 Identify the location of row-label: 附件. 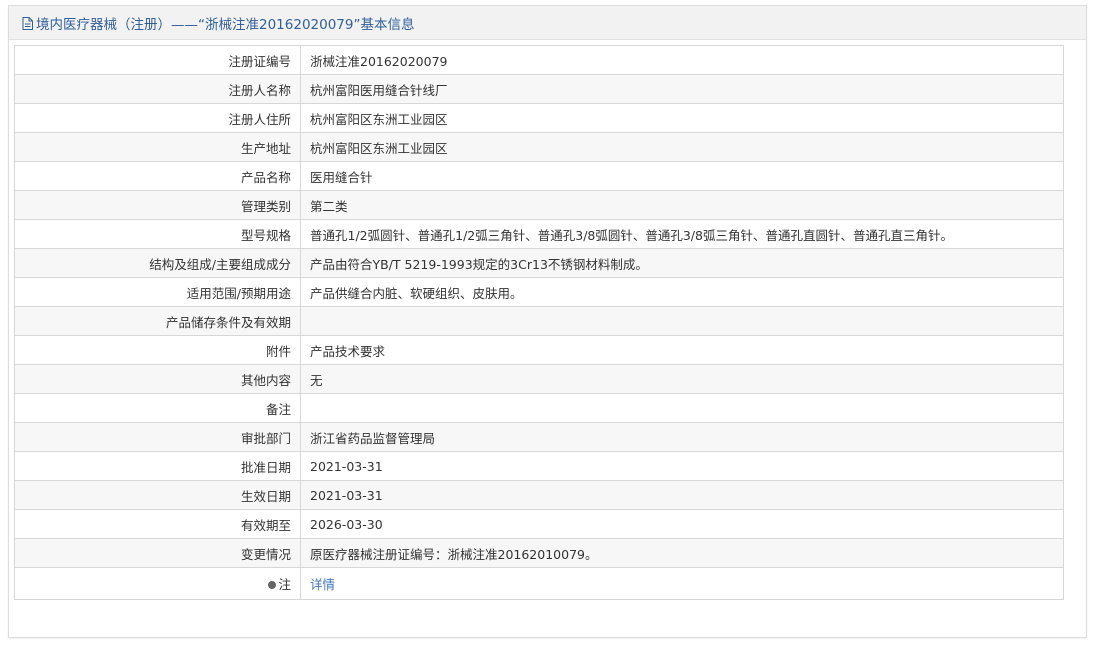
(157, 350).